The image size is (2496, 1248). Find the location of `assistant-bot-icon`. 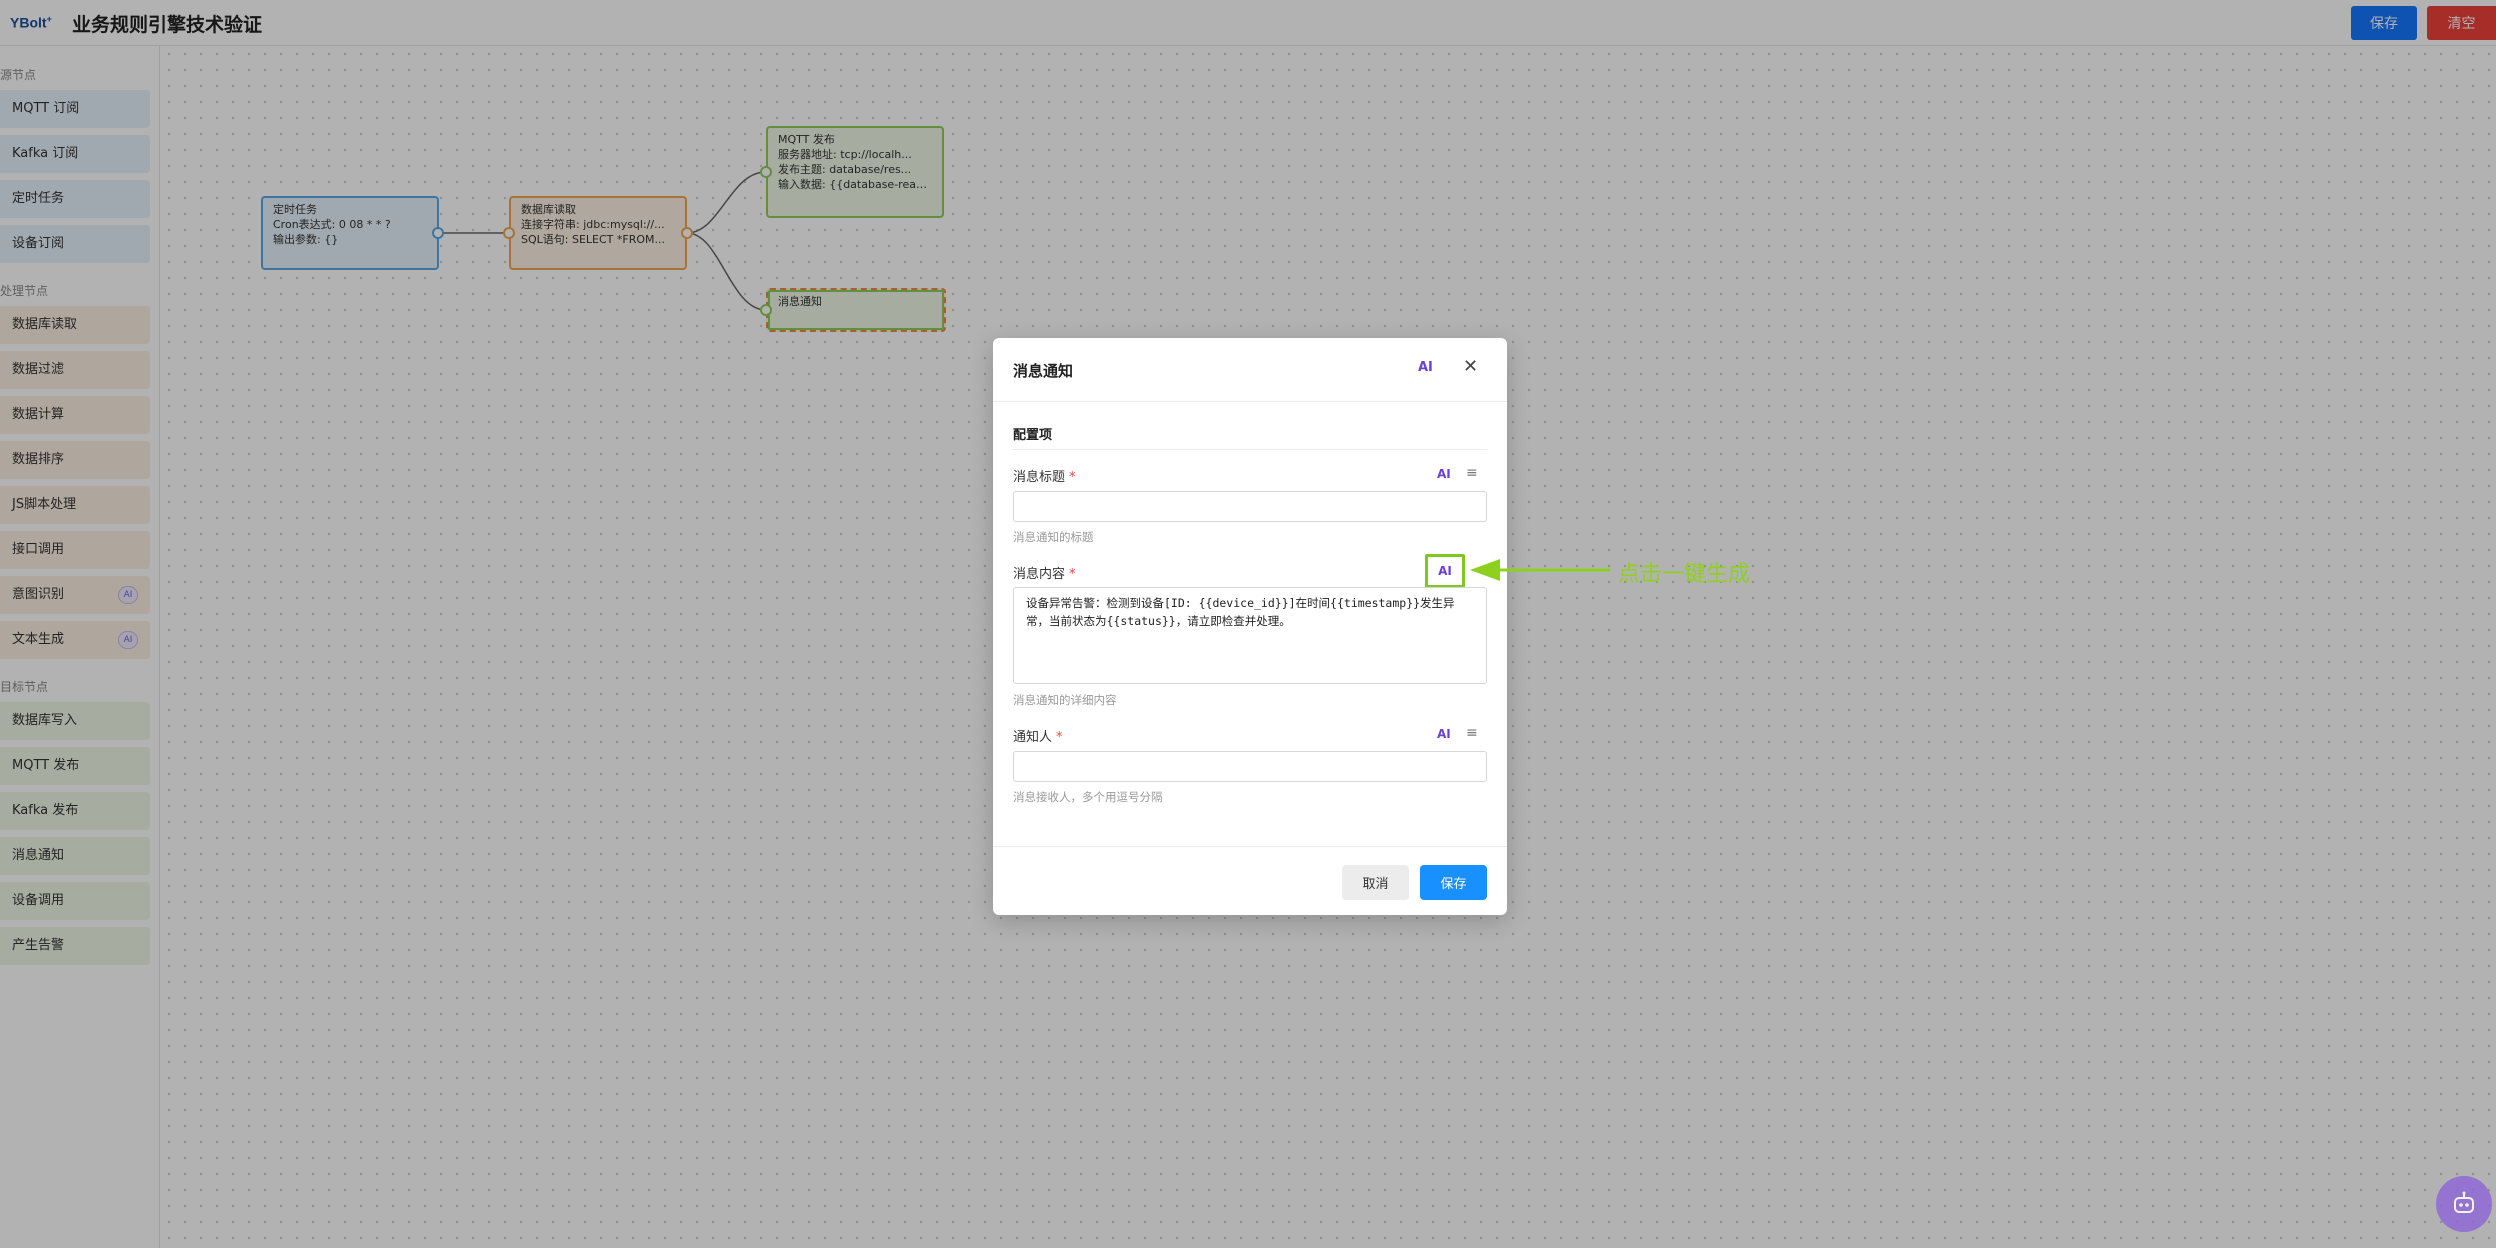

assistant-bot-icon is located at coordinates (2464, 1204).